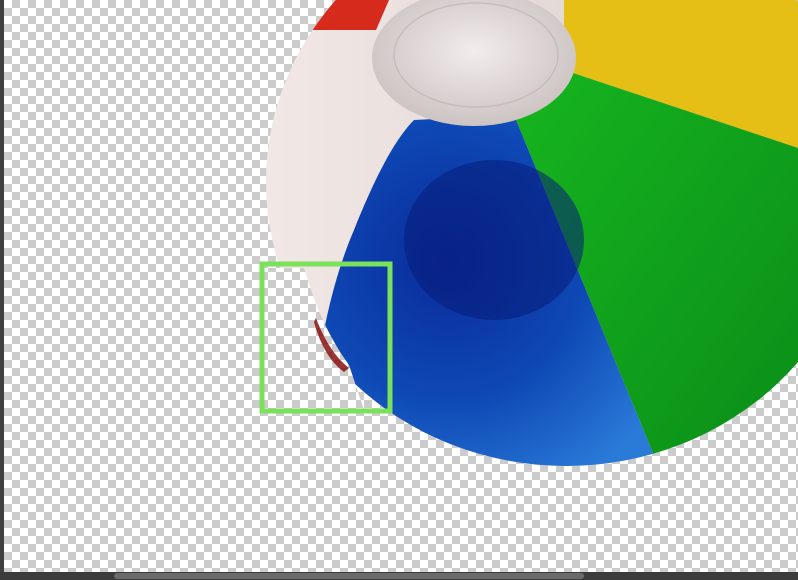  I want to click on ball-panel-red, so click(341, 15).